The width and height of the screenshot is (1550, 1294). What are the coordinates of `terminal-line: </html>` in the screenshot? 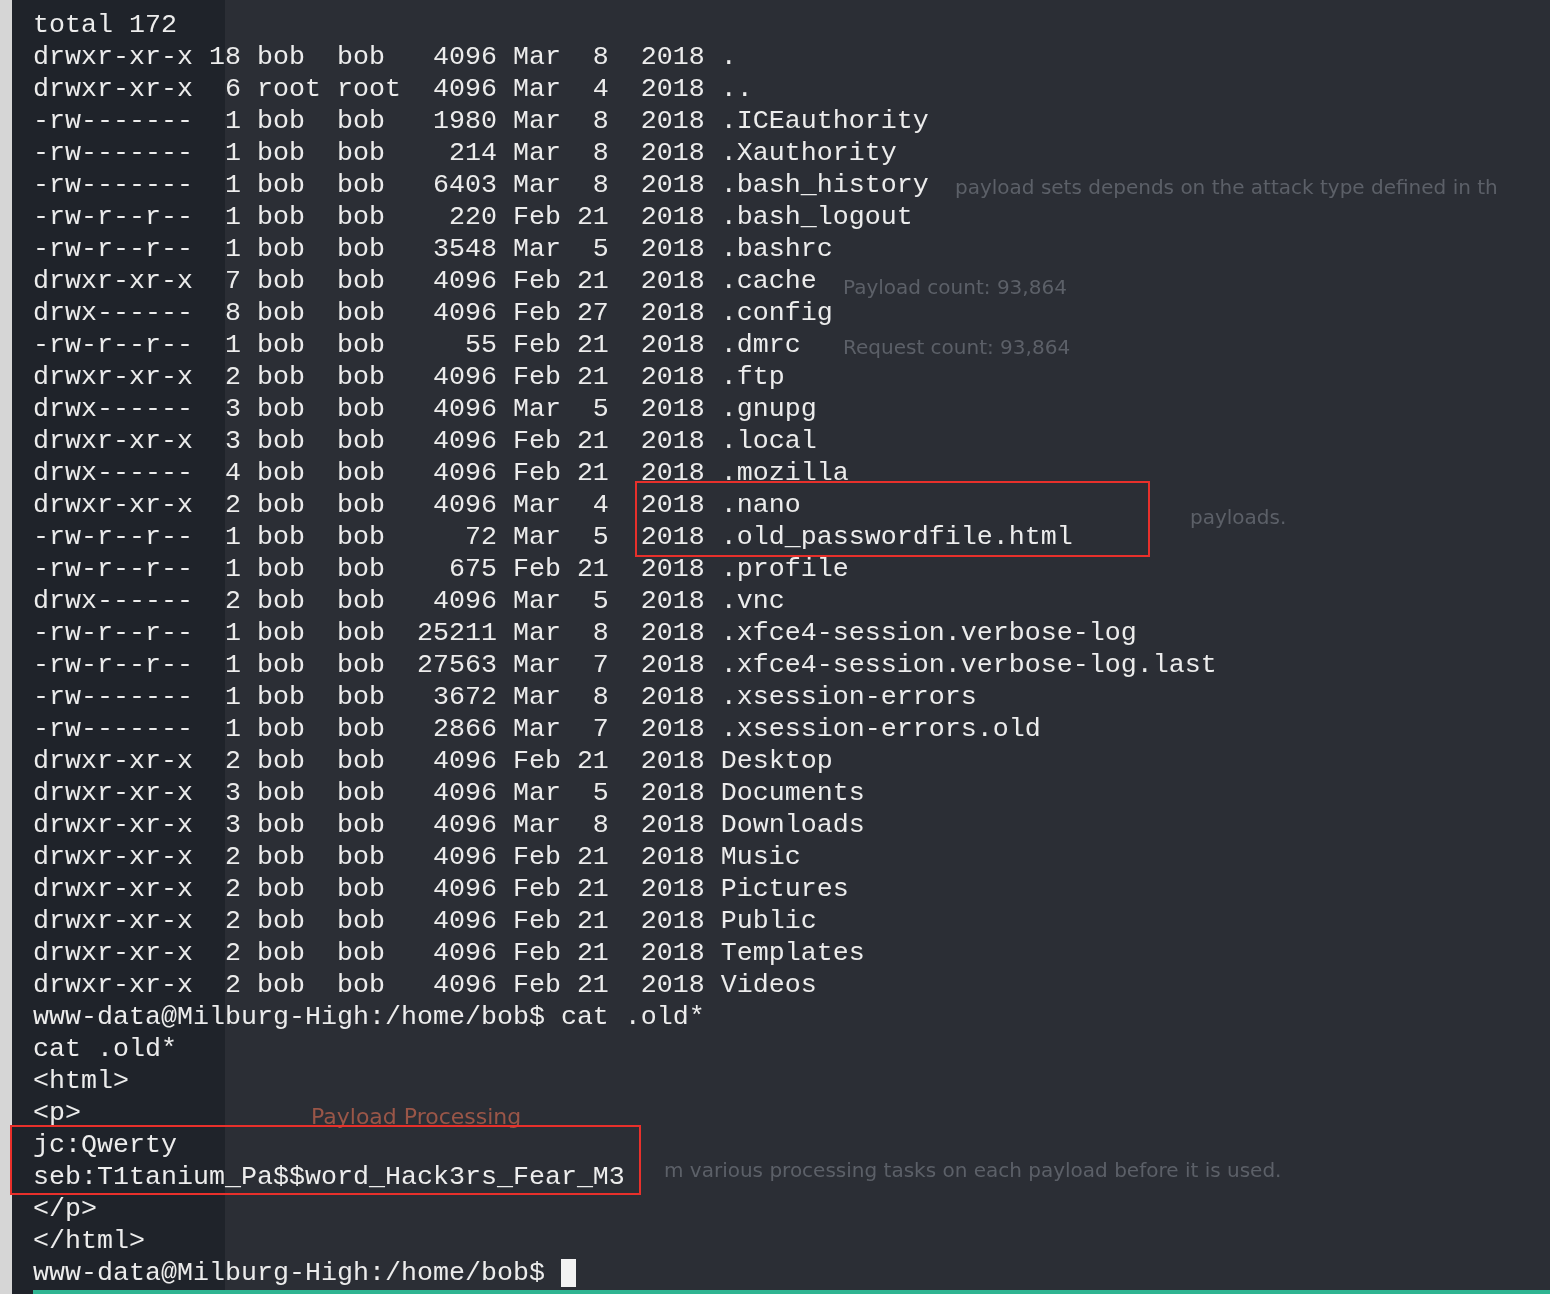 It's located at (89, 1241).